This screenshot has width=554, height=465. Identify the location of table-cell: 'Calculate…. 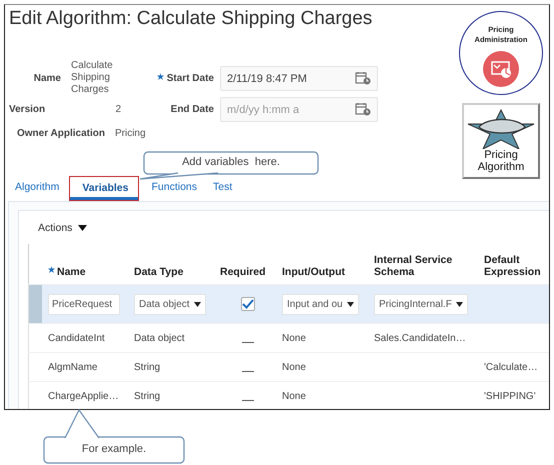
(511, 367).